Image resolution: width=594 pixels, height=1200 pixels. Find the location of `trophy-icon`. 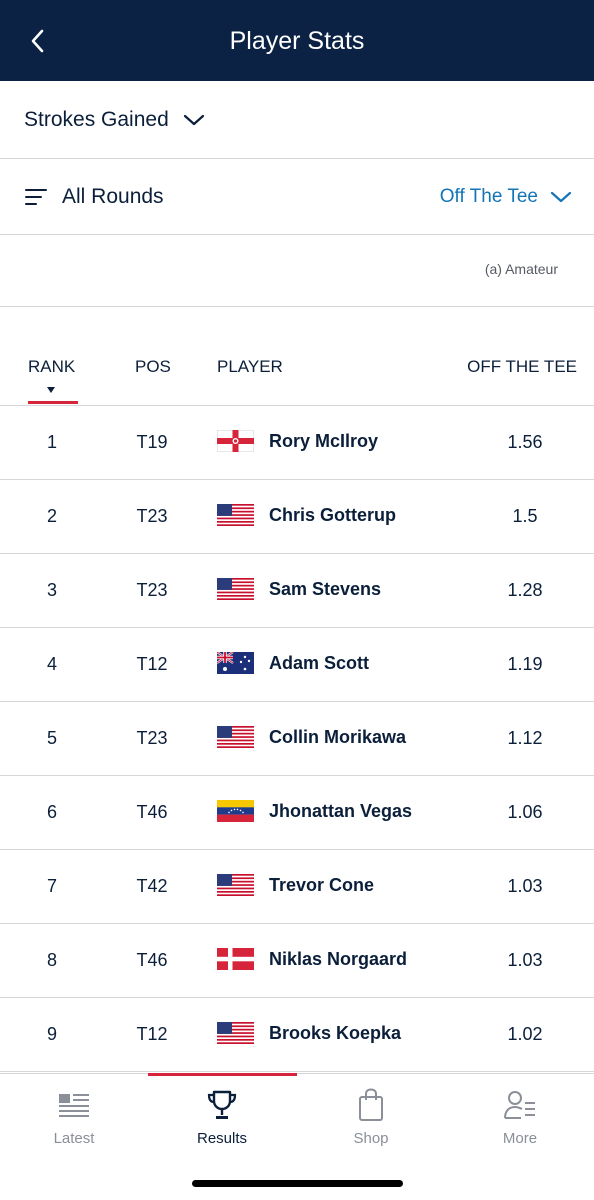

trophy-icon is located at coordinates (222, 1105).